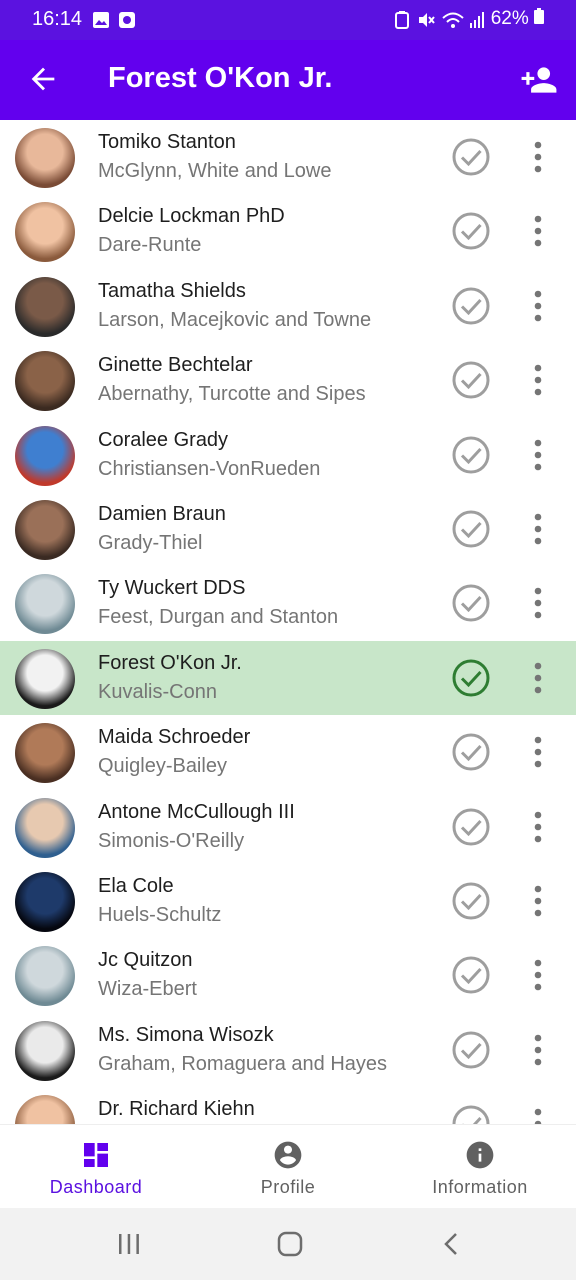 This screenshot has height=1280, width=576. What do you see at coordinates (215, 171) in the screenshot?
I see `contact-company: McGlynn, White and Lowe` at bounding box center [215, 171].